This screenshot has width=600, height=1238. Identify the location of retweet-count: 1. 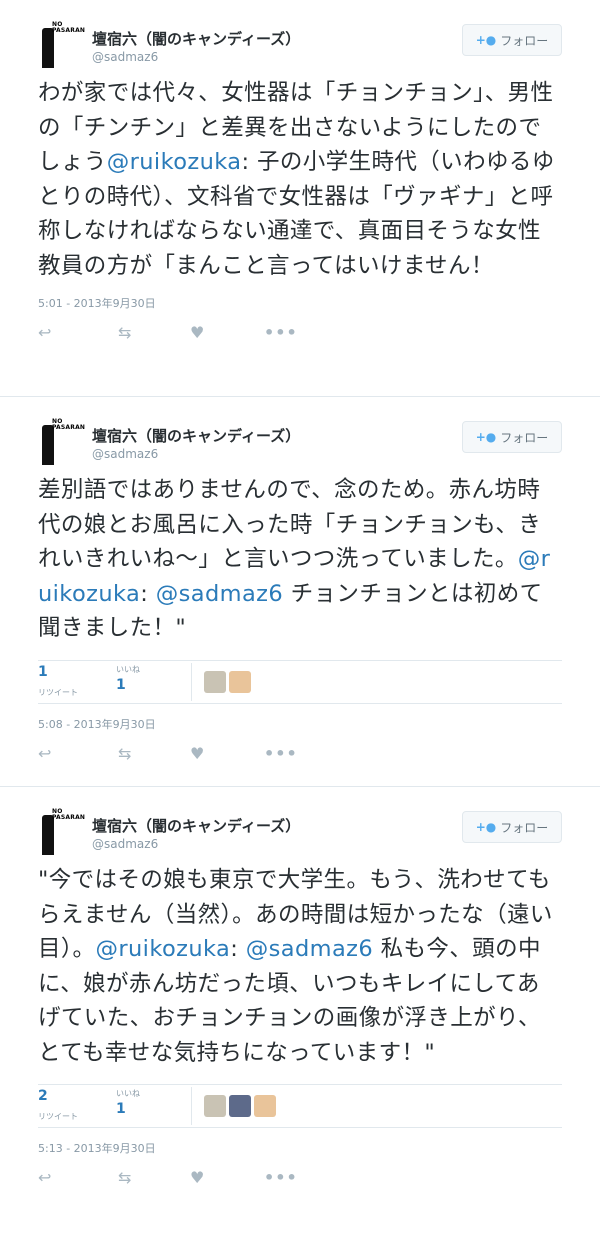
(43, 671).